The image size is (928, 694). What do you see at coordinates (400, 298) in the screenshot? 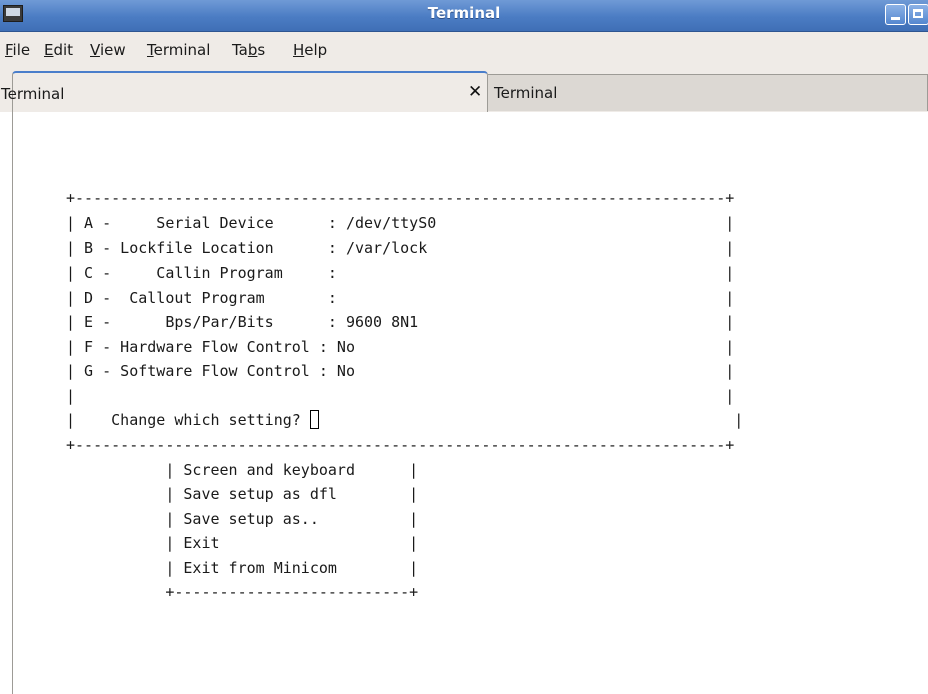
I see `terminal-line: | D - Callout Program : |` at bounding box center [400, 298].